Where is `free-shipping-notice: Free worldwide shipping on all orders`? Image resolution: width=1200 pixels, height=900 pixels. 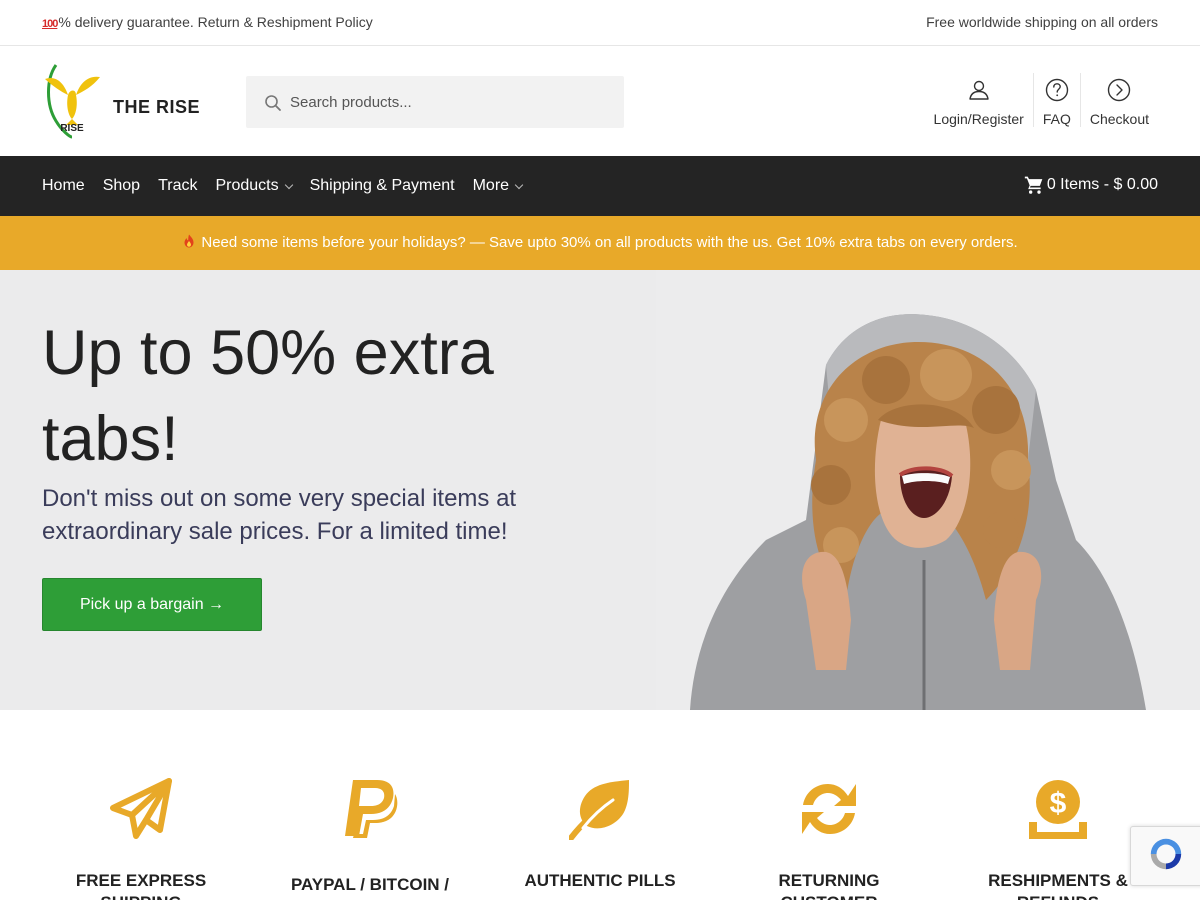
free-shipping-notice: Free worldwide shipping on all orders is located at coordinates (1042, 22).